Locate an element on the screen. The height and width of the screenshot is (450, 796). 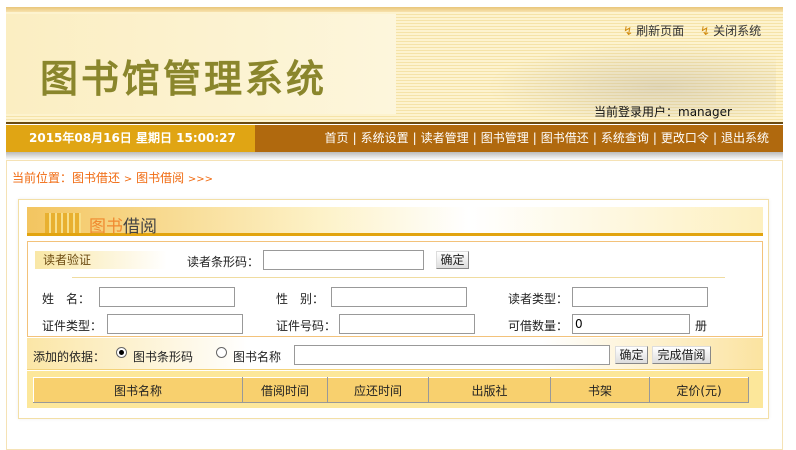
table-header-row: 图书名称 借阅时间 应还时间 出版社 书架 定价(元) is located at coordinates (391, 390).